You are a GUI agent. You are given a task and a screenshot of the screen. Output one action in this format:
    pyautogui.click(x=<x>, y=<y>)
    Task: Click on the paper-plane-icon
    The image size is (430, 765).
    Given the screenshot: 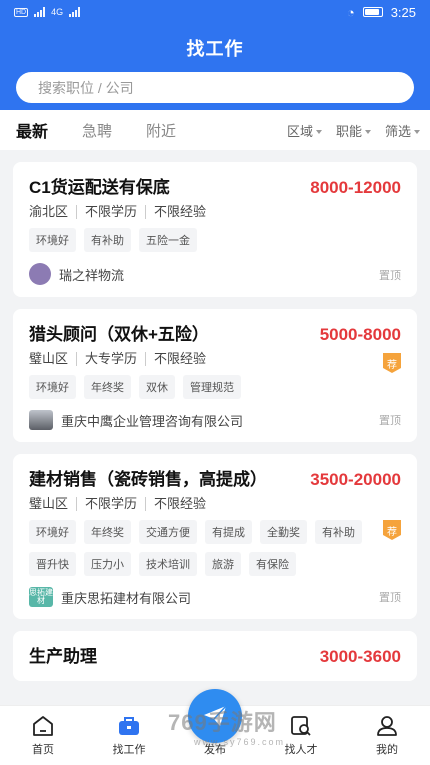 What is the action you would take?
    pyautogui.click(x=215, y=715)
    